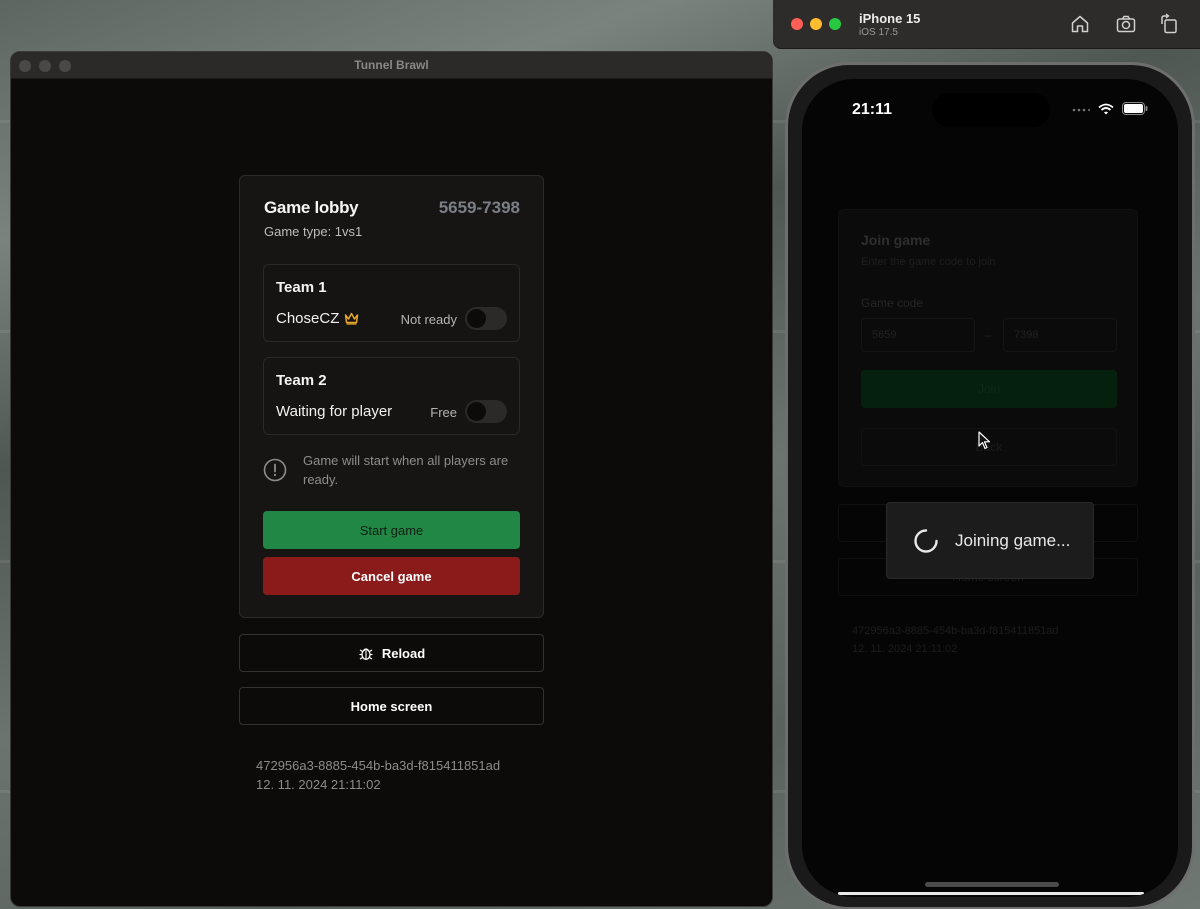 This screenshot has width=1200, height=909. What do you see at coordinates (797, 24) in the screenshot?
I see `close-simulator-button` at bounding box center [797, 24].